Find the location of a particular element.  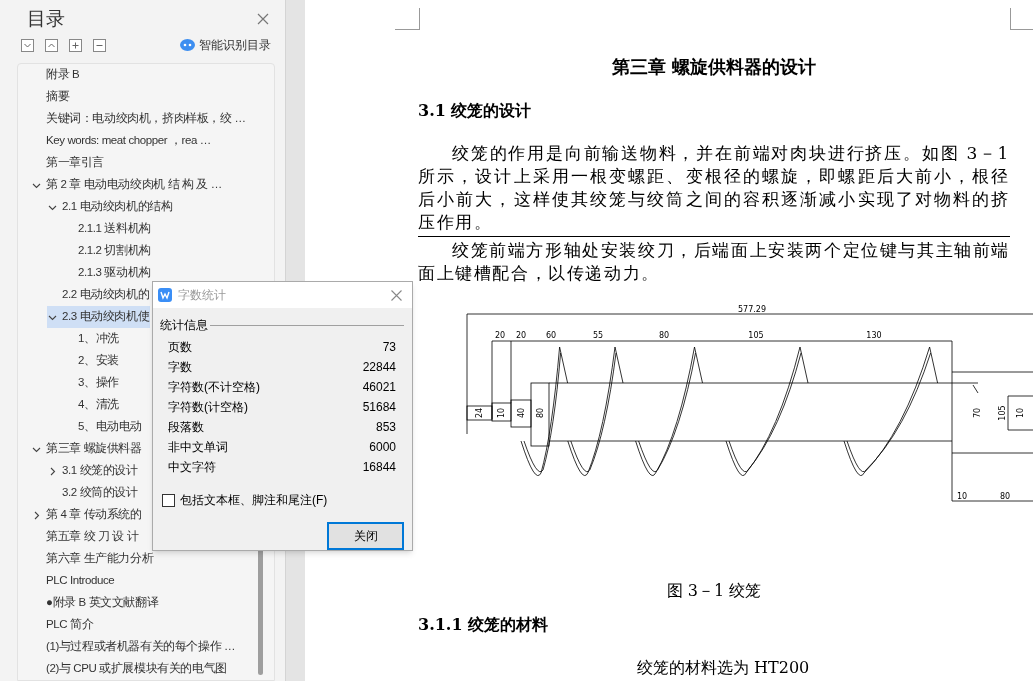

checkbox-label: 包括文本框、脚注和尾注(F) is located at coordinates (254, 500).